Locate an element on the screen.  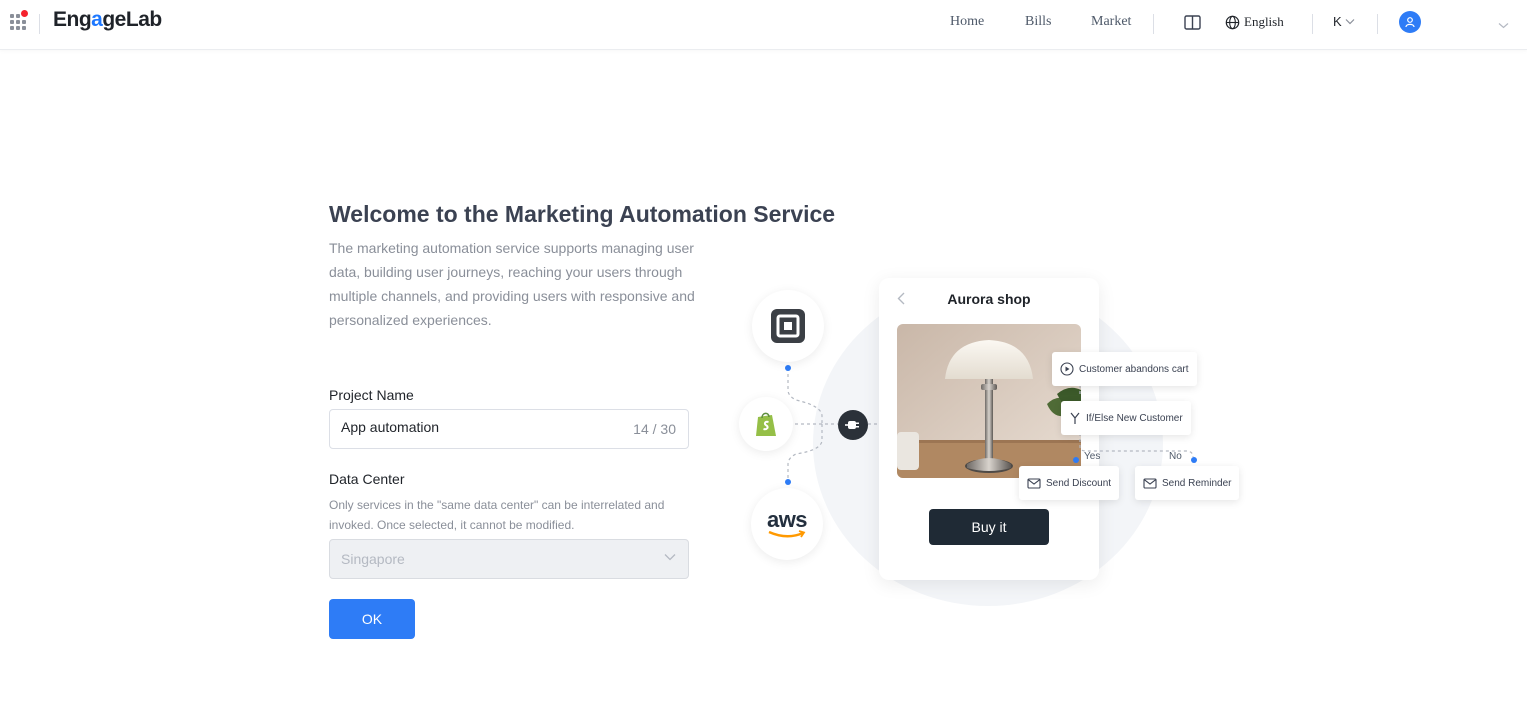
language-switcher: English is located at coordinates (1254, 22).